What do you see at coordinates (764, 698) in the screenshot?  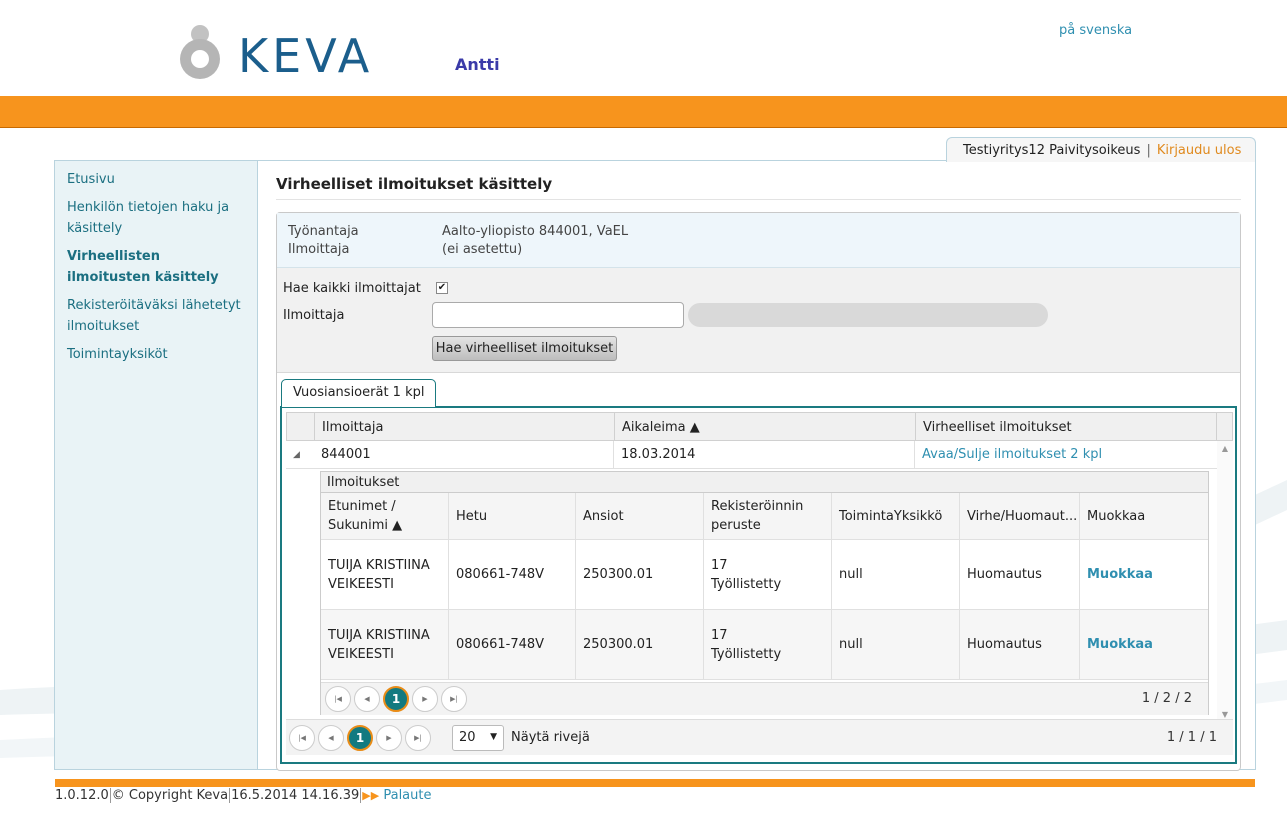 I see `nested-pager: |◀ ◀ 1 ▶ ▶| 1 / 2 / 2` at bounding box center [764, 698].